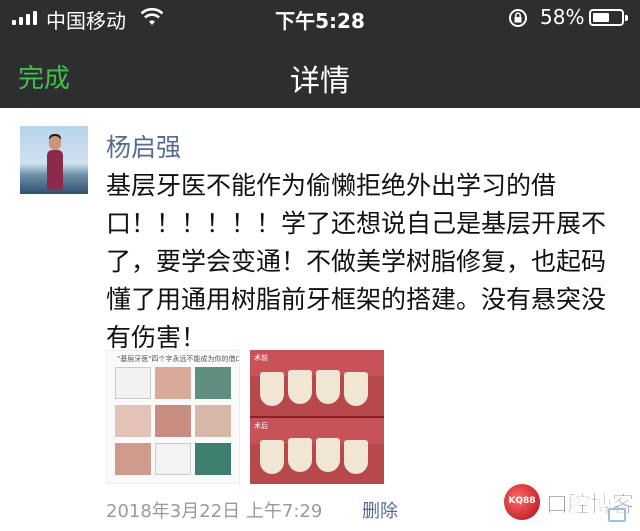  What do you see at coordinates (261, 358) in the screenshot?
I see `before-label: 术前` at bounding box center [261, 358].